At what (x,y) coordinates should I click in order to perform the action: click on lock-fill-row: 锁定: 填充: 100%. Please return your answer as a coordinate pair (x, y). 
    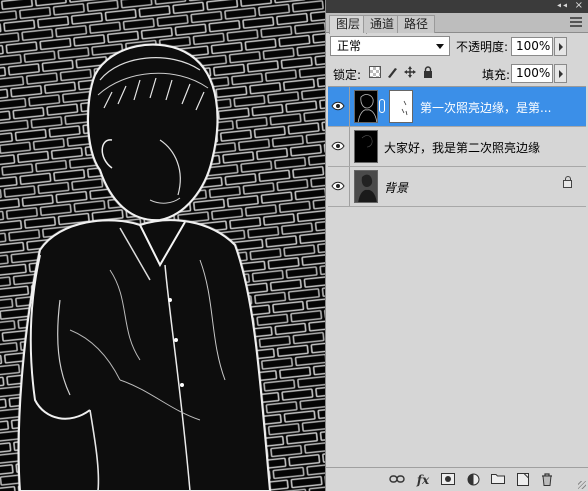
    Looking at the image, I should click on (457, 73).